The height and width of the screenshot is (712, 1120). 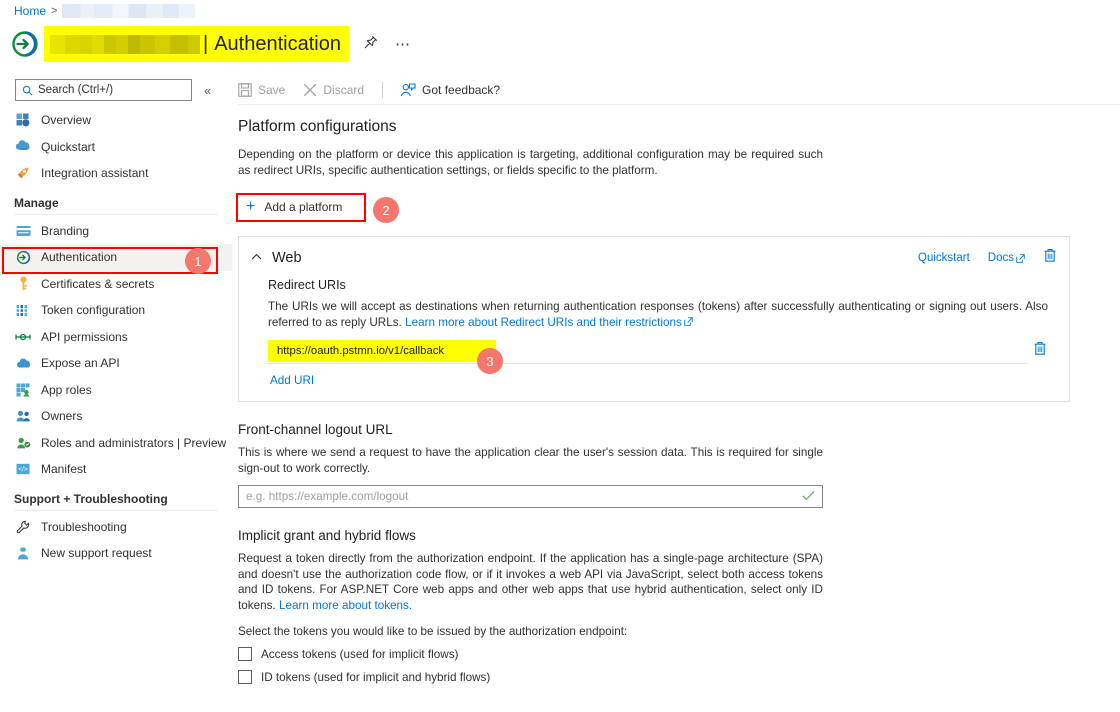 I want to click on external-link-icon, so click(x=1020, y=258).